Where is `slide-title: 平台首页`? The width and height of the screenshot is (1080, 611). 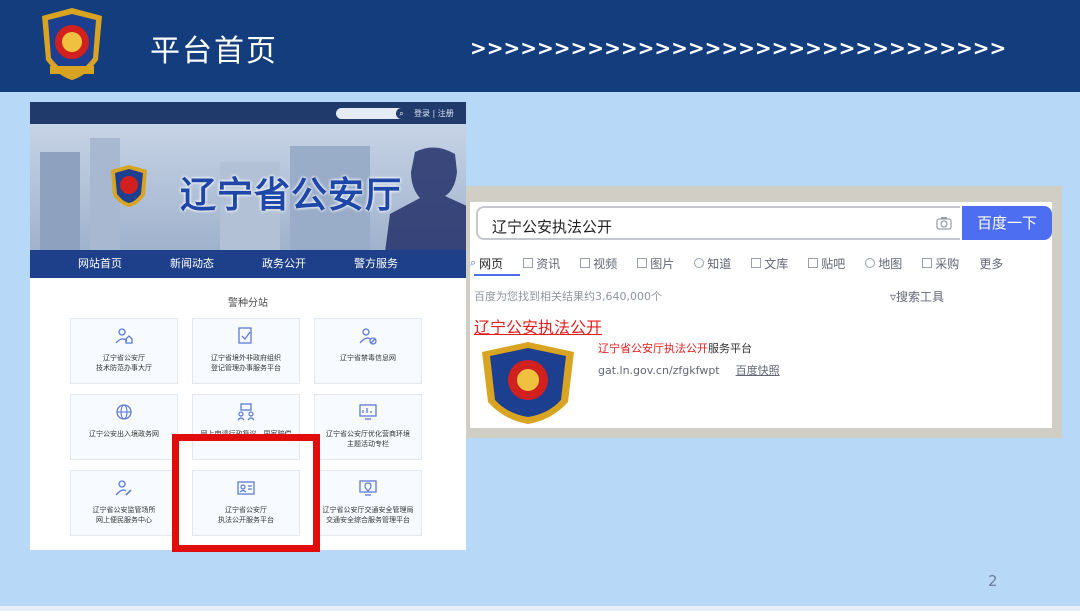
slide-title: 平台首页 is located at coordinates (214, 51).